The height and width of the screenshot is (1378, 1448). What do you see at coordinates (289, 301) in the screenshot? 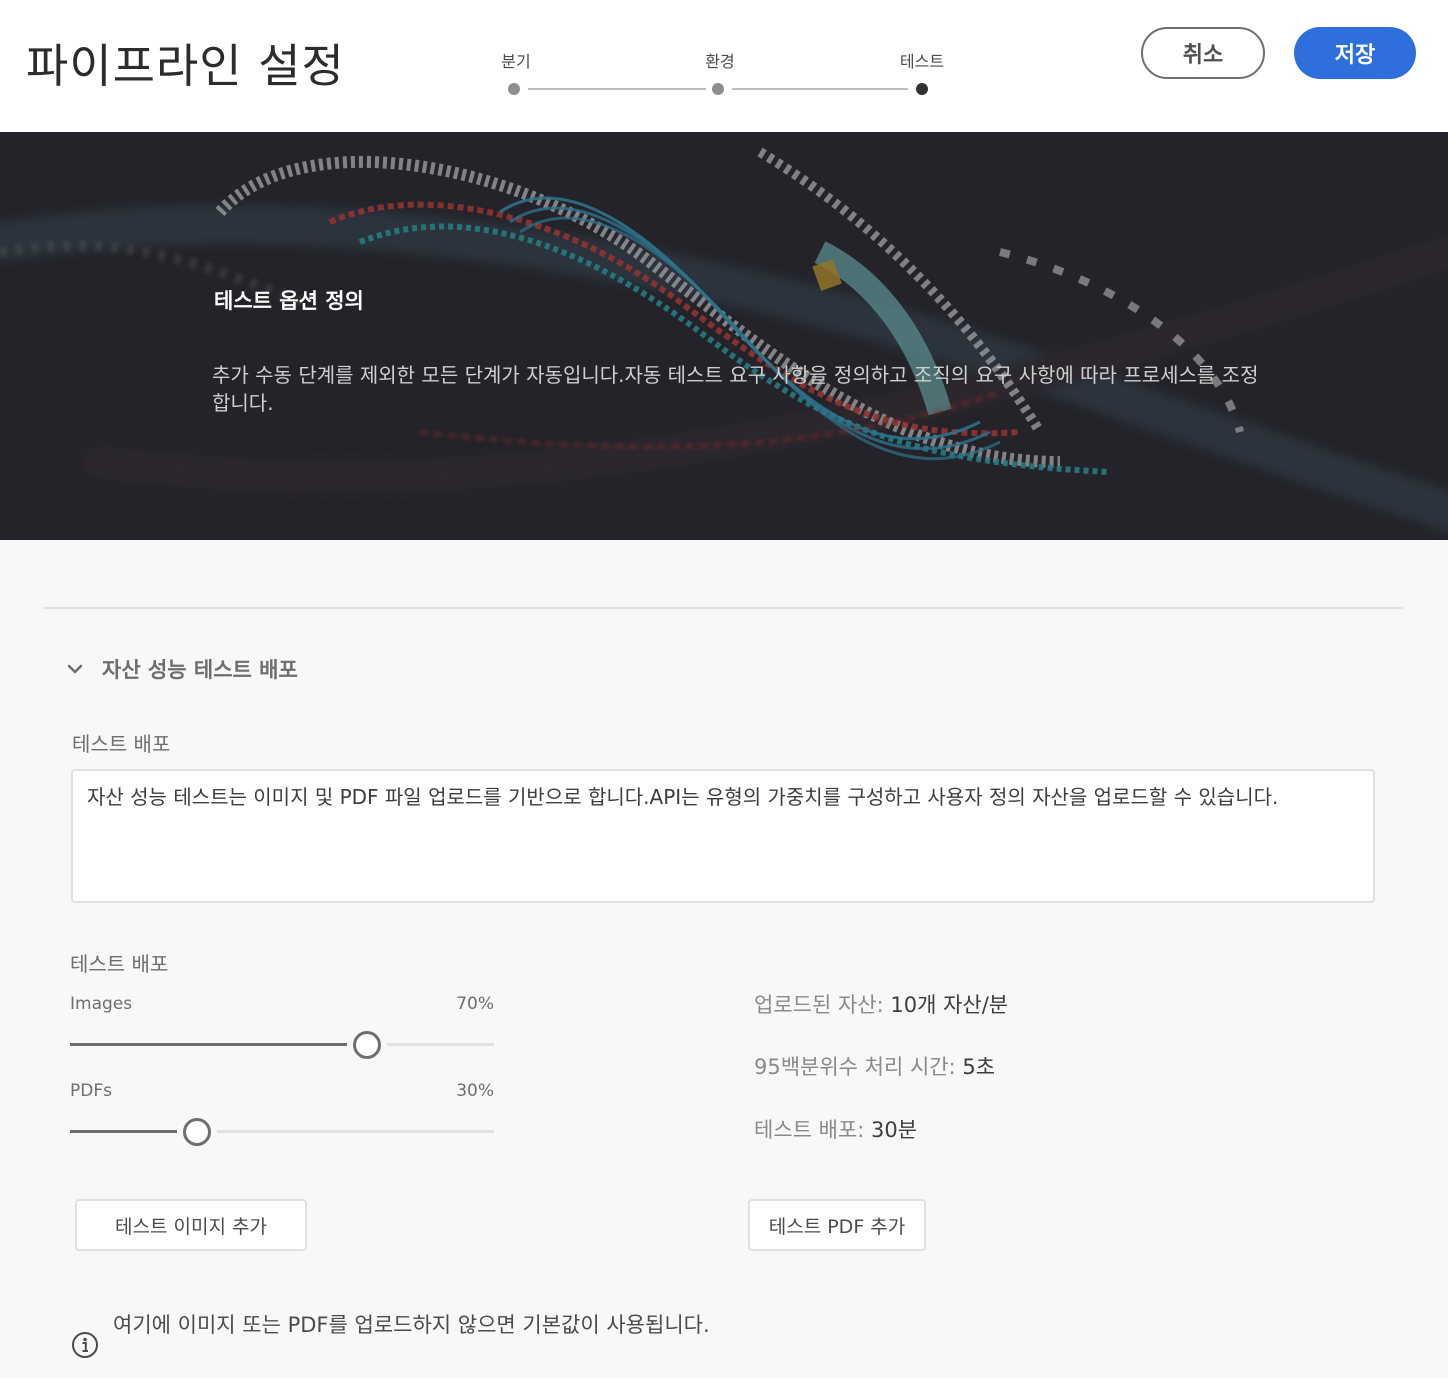
I see `hero-title: 테스트 옵션 정의` at bounding box center [289, 301].